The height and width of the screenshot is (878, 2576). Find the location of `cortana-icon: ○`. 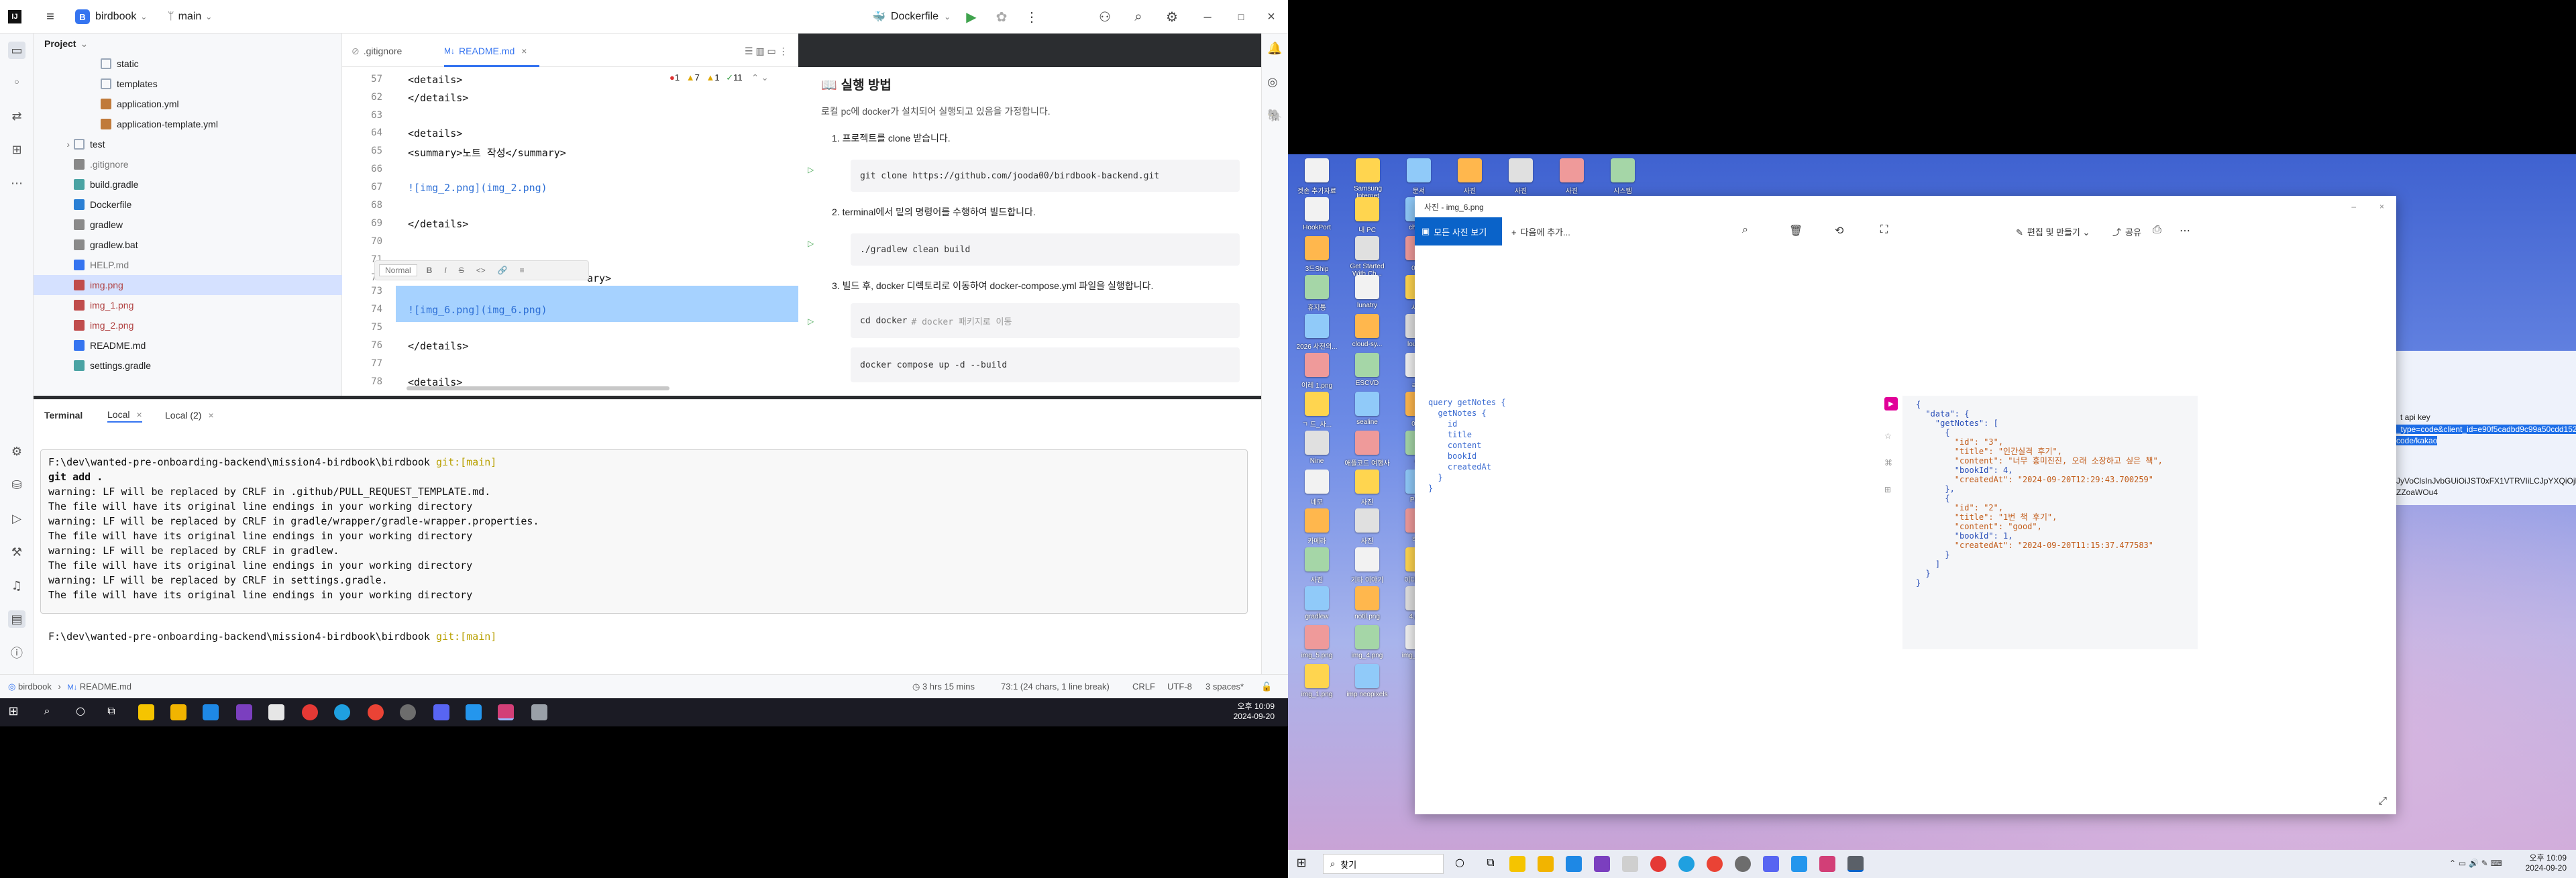

cortana-icon: ○ is located at coordinates (80, 712).